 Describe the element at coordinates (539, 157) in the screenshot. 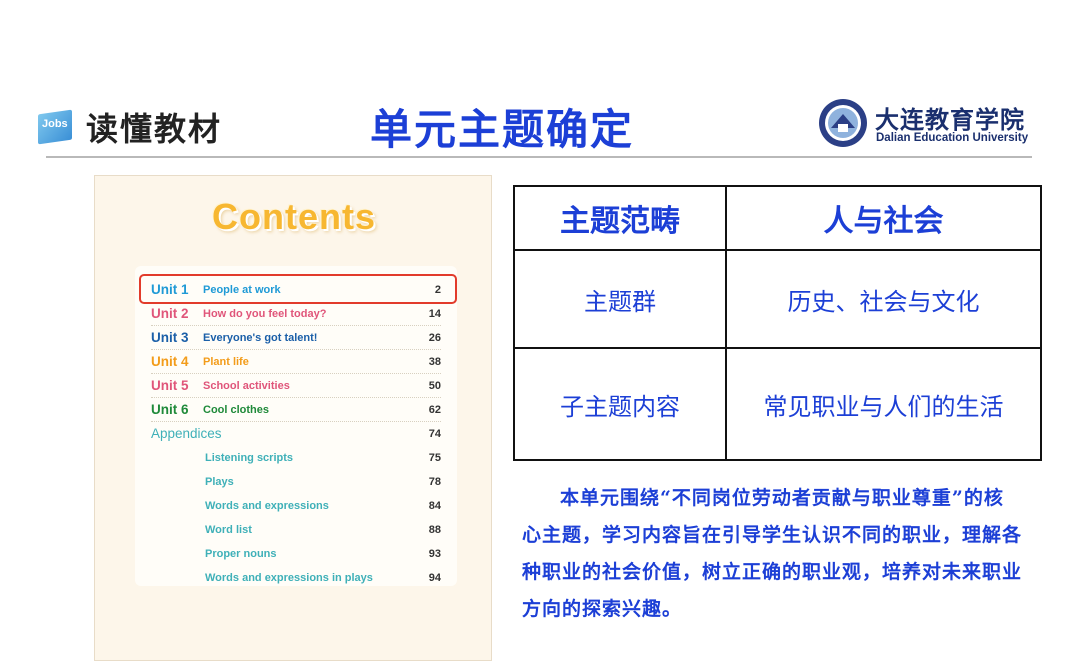

I see `header-divider` at that location.